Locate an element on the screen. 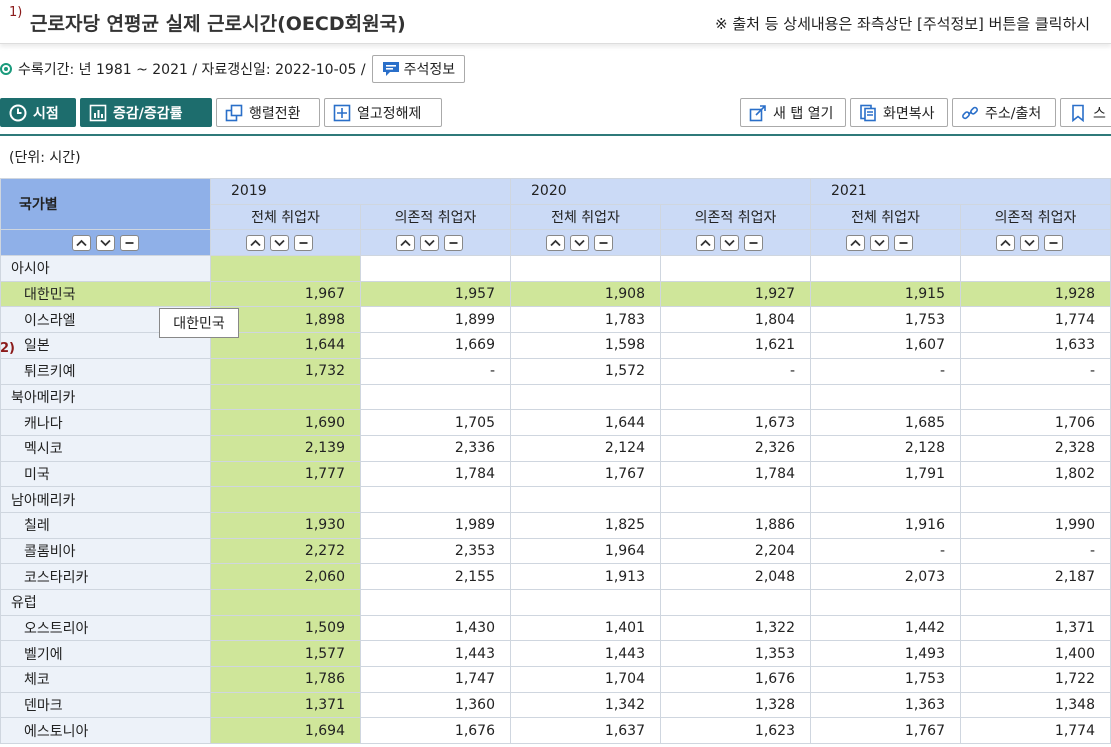 This screenshot has height=747, width=1111. table-cell: 1,363 is located at coordinates (885, 705).